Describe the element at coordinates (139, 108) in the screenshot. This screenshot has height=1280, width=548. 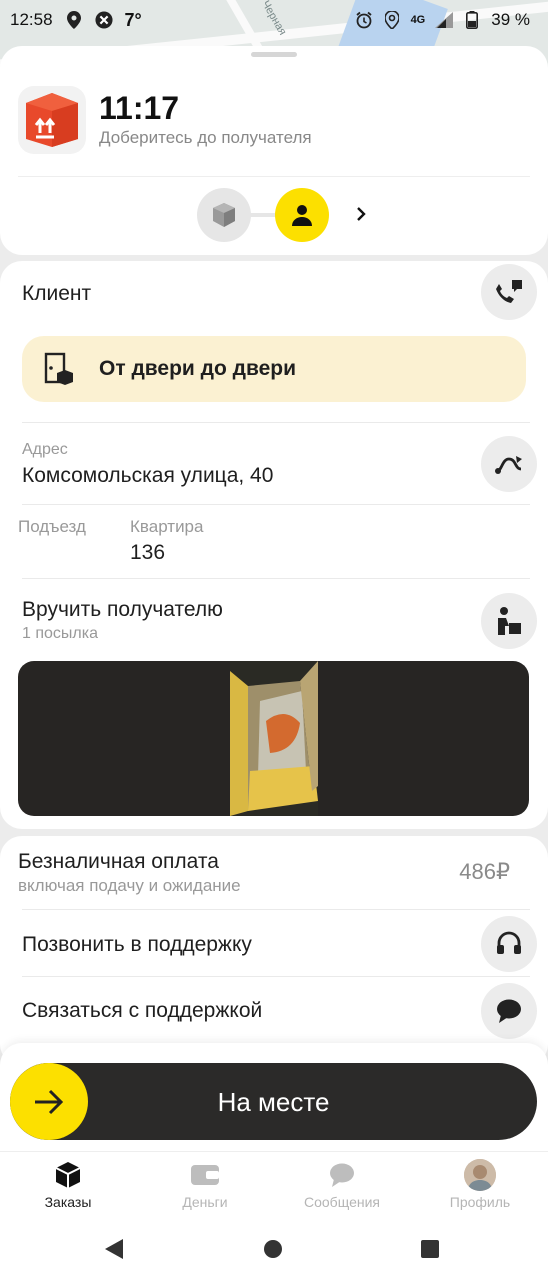
I see `eta-time: 11:17` at that location.